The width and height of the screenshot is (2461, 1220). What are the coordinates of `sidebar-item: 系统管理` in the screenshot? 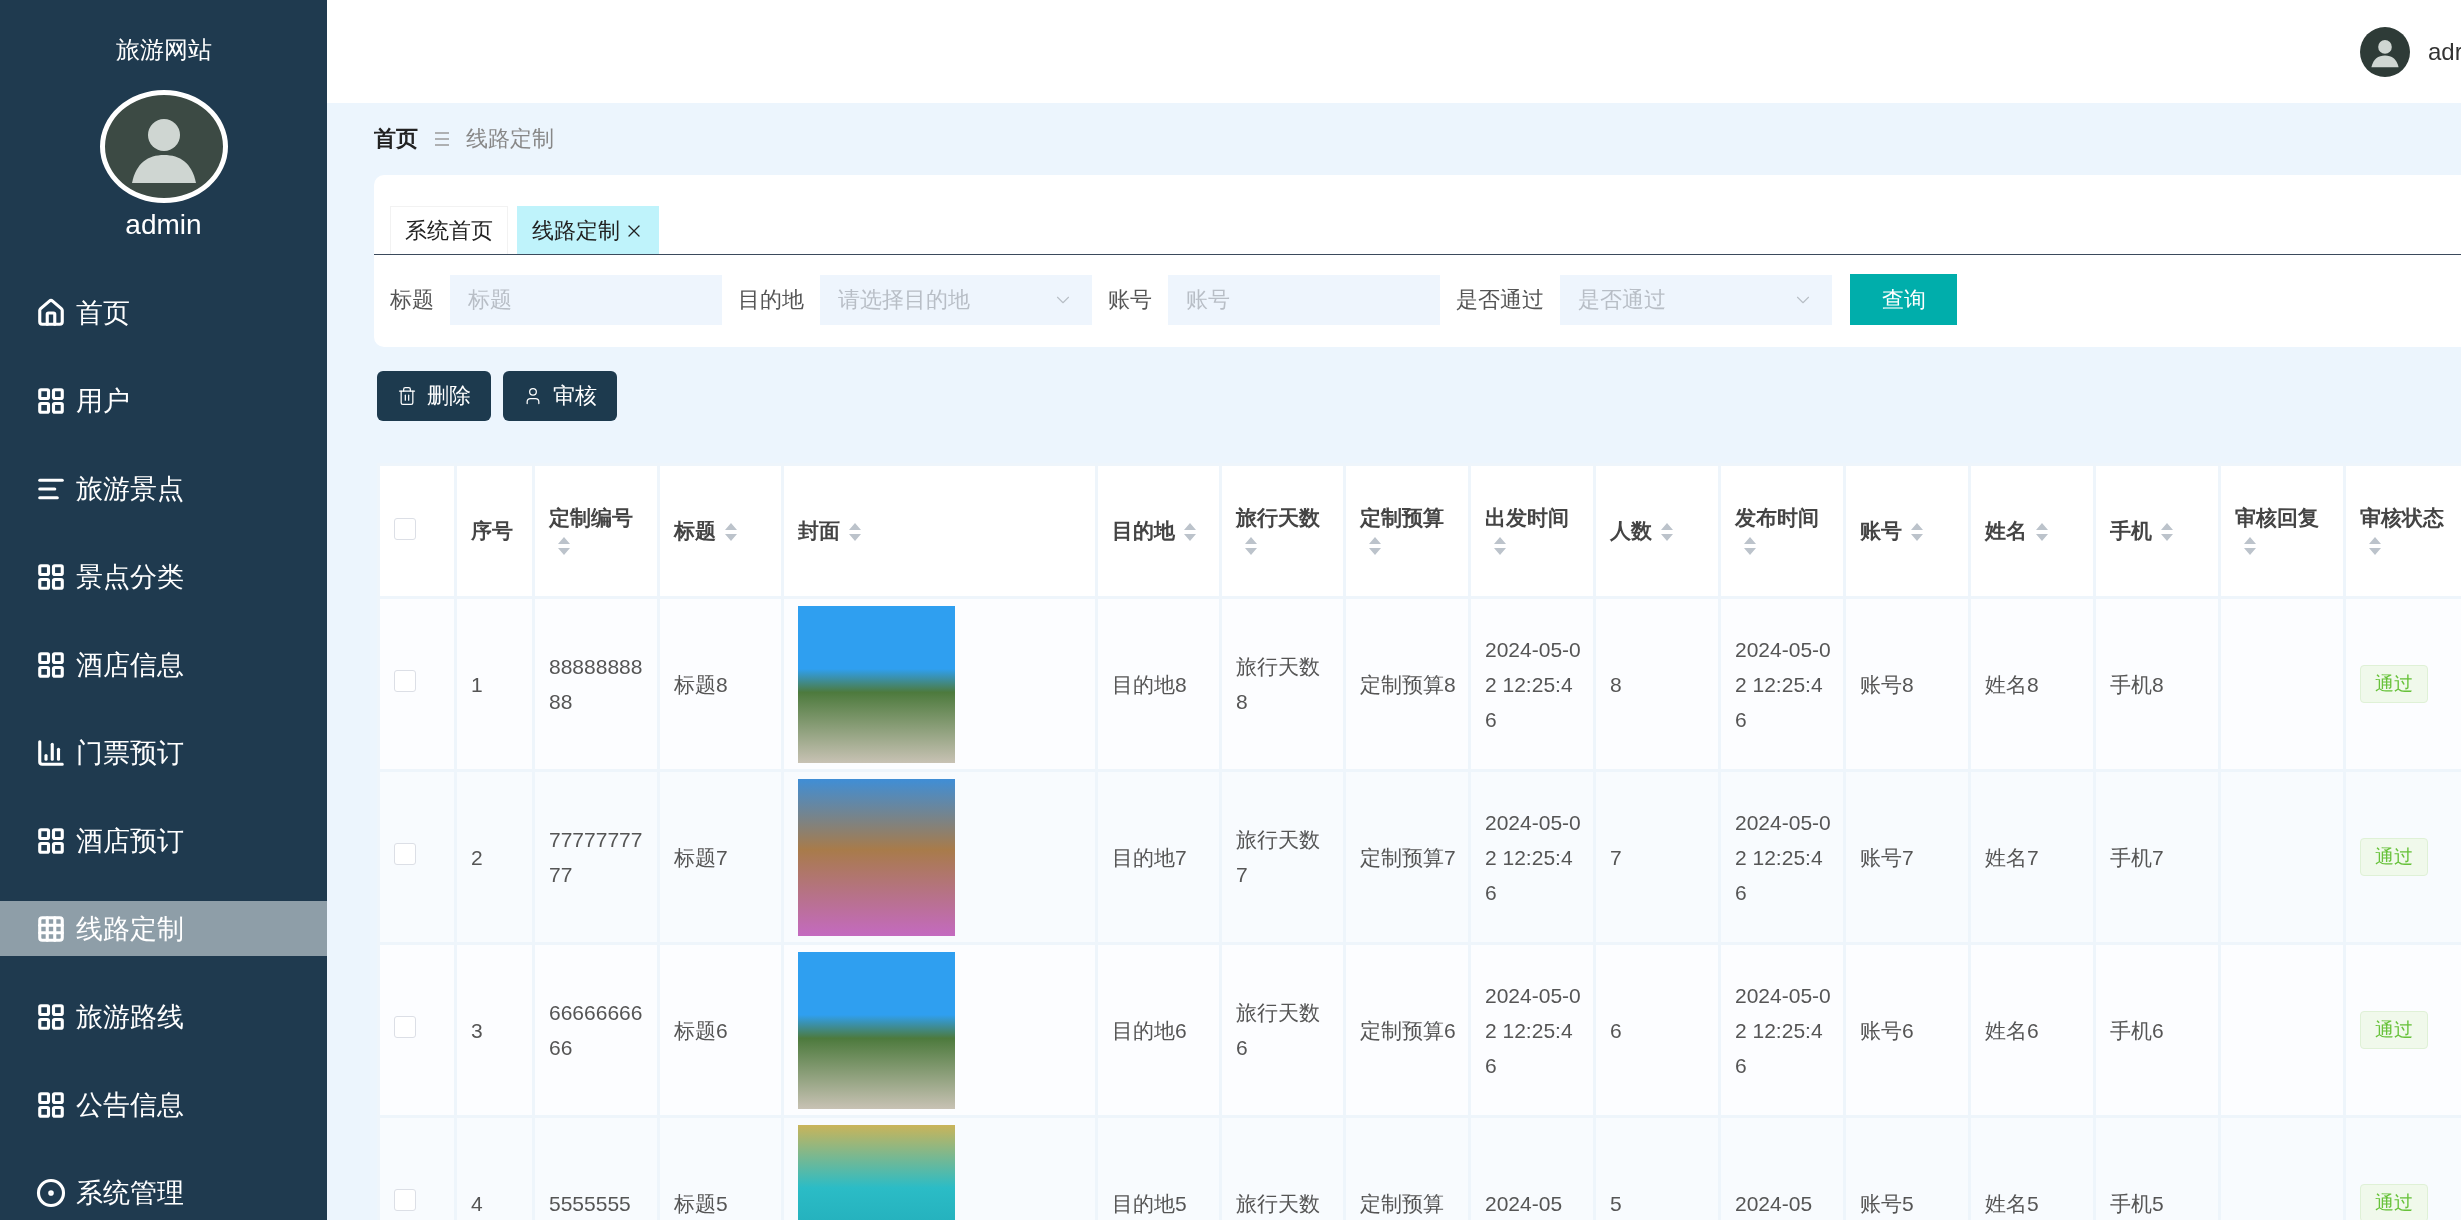 It's located at (163, 1192).